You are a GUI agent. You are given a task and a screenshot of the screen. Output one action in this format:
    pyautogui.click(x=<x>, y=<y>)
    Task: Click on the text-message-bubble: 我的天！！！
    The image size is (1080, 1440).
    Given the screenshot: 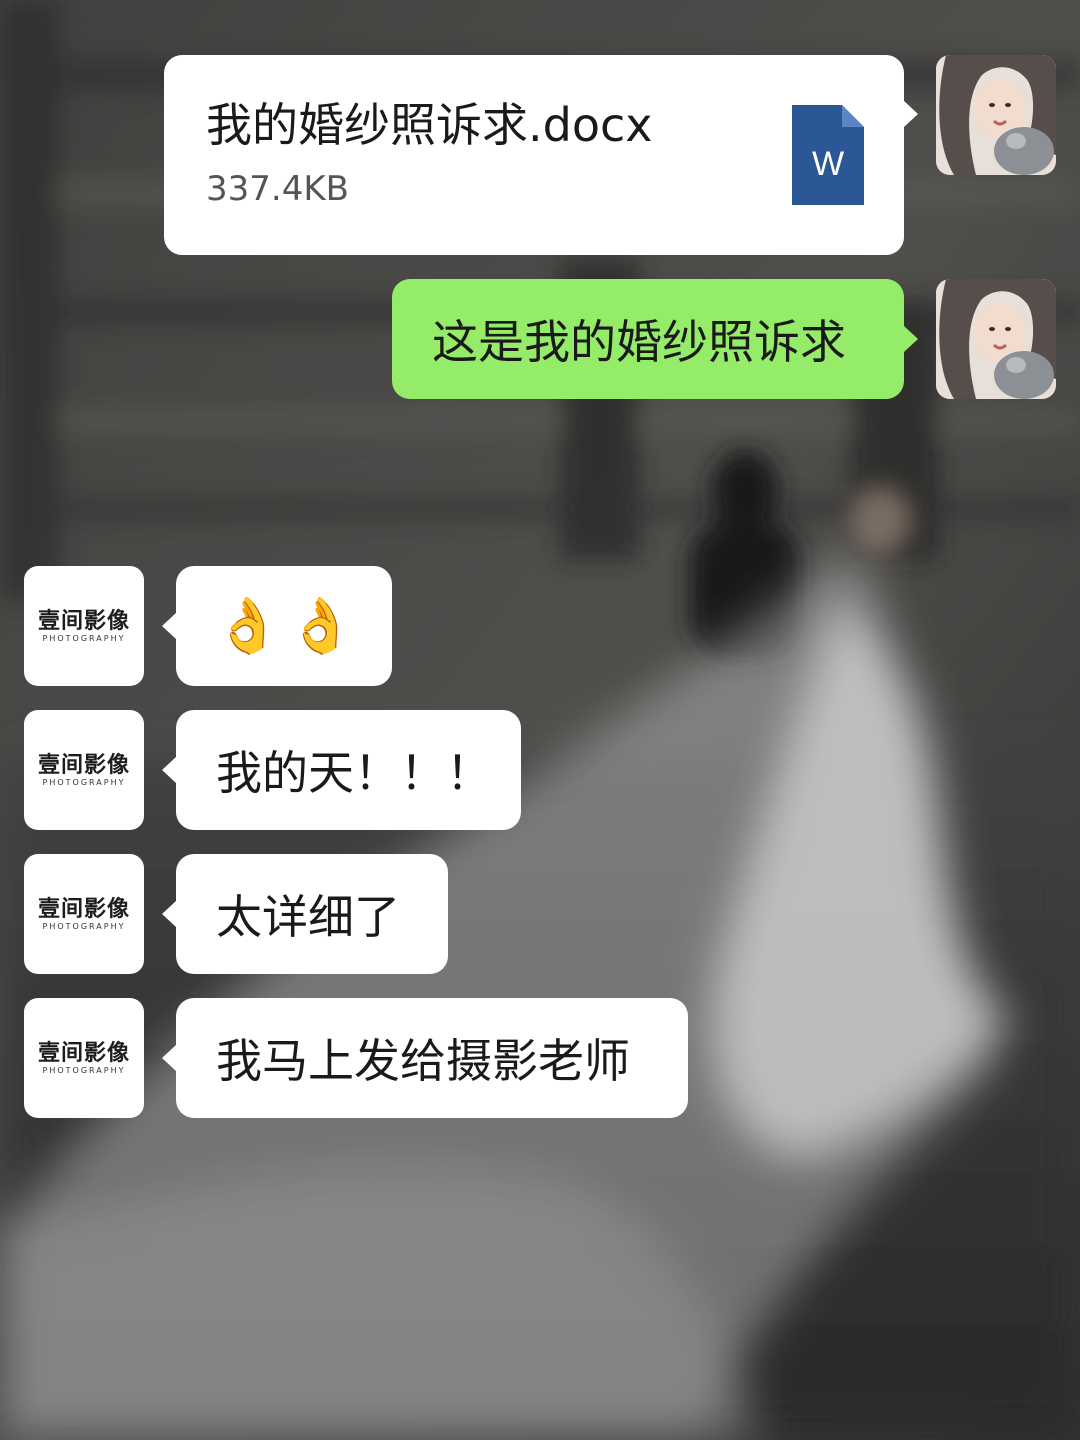 What is the action you would take?
    pyautogui.click(x=348, y=770)
    